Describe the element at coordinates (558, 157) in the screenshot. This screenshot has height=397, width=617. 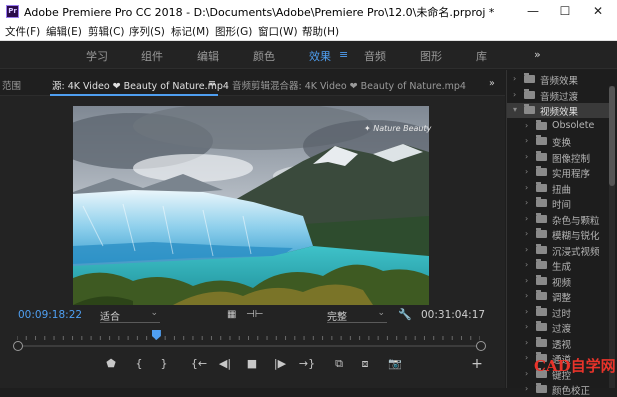
I see `effects-tree-item: › 图像控制` at that location.